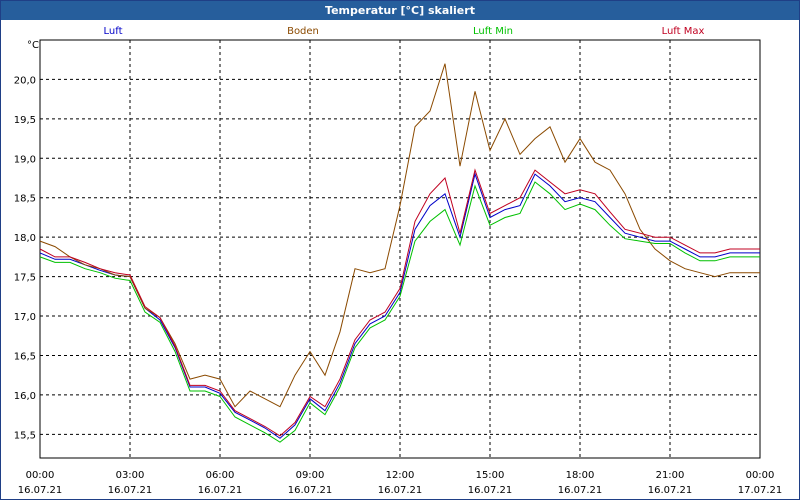 The width and height of the screenshot is (800, 500). Describe the element at coordinates (404, 31) in the screenshot. I see `legend: Luft Boden Luft Min Luft Max` at that location.